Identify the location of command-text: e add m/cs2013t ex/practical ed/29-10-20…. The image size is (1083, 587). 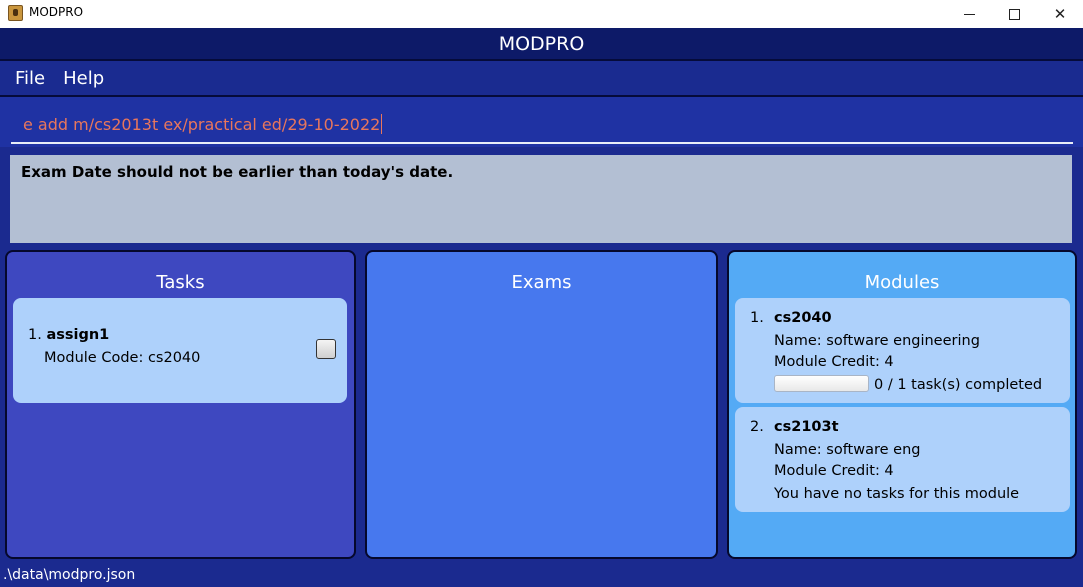
(202, 124).